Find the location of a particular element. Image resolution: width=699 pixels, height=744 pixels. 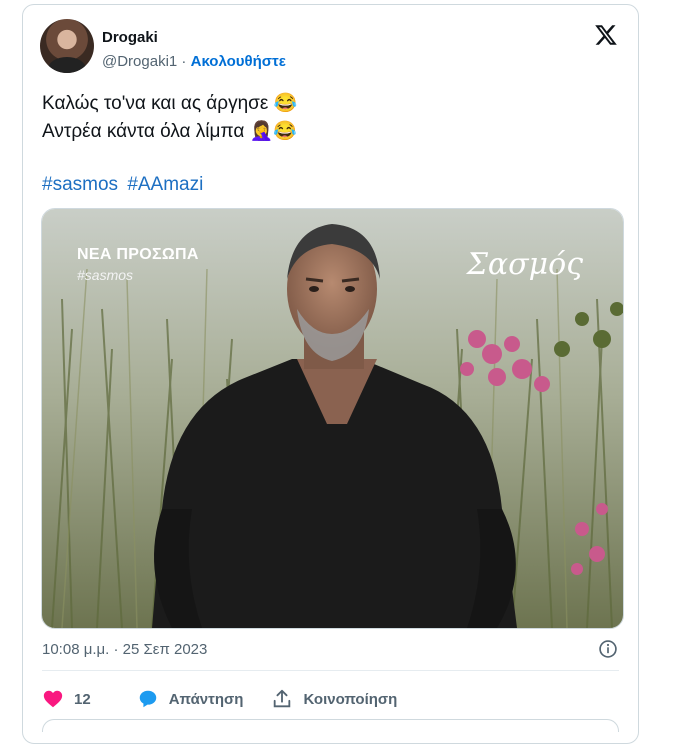

media-overlay-hashtag: #sasmos is located at coordinates (105, 275).